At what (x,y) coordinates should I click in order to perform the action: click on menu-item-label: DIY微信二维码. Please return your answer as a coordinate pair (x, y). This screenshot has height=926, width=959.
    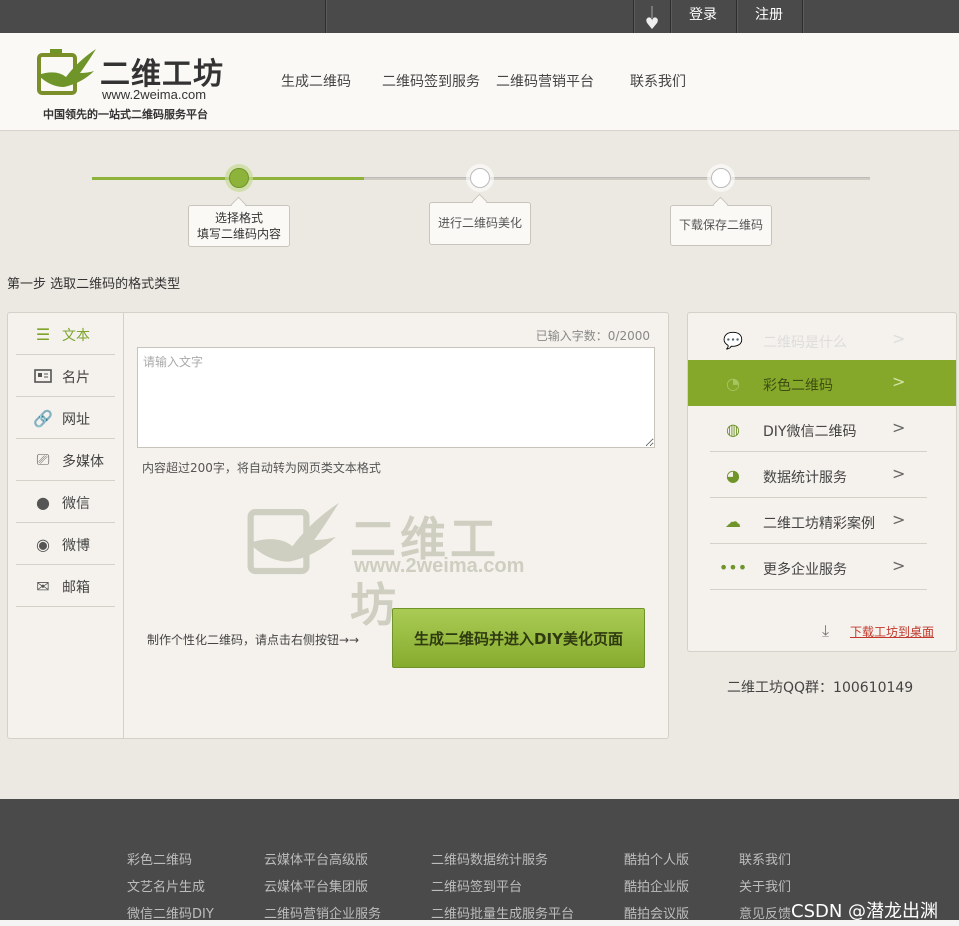
    Looking at the image, I should click on (810, 432).